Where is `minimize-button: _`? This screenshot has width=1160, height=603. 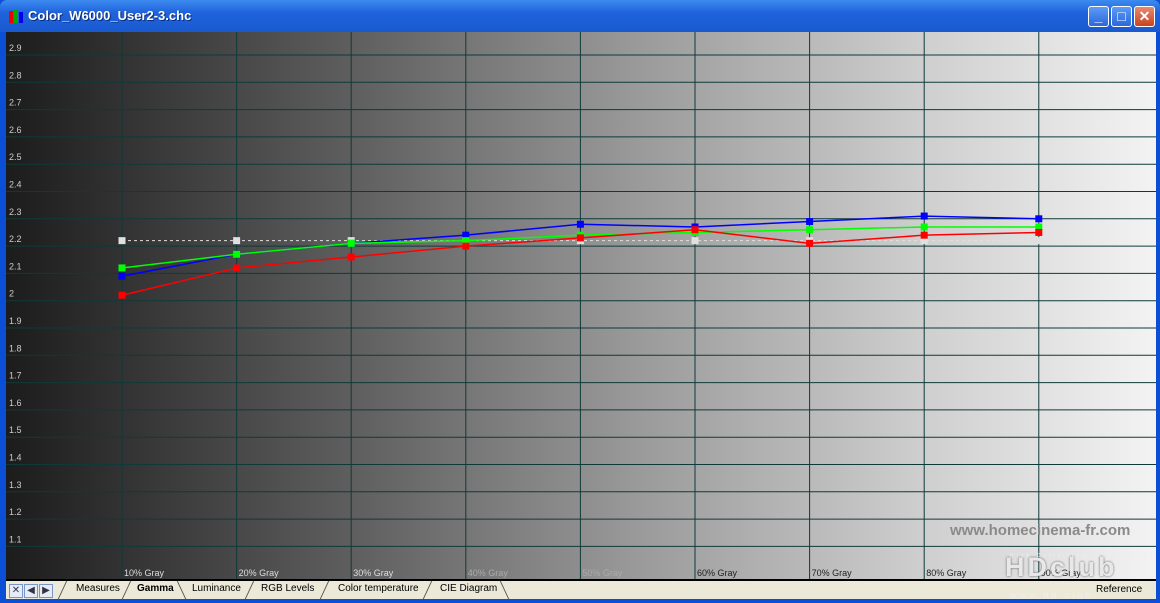 minimize-button: _ is located at coordinates (1098, 16).